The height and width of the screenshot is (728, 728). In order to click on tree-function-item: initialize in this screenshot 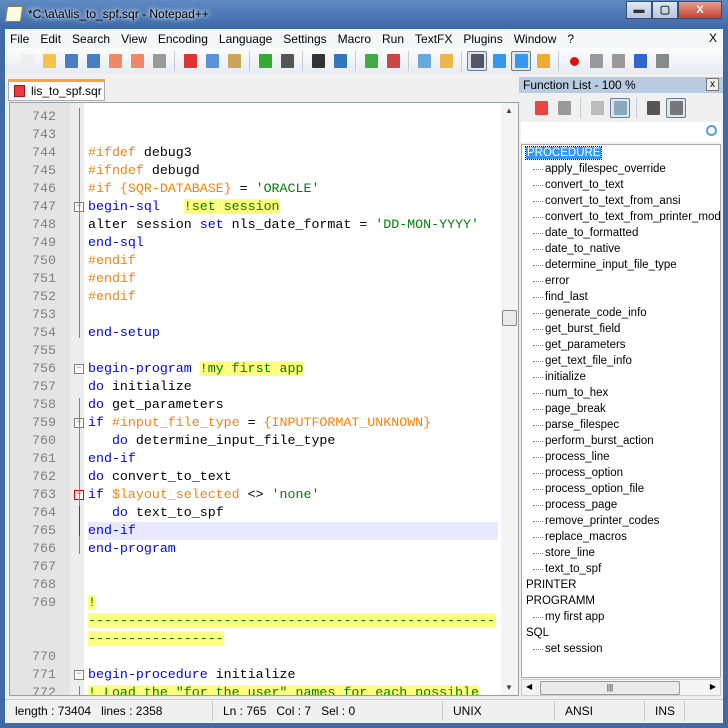, I will do `click(621, 377)`.